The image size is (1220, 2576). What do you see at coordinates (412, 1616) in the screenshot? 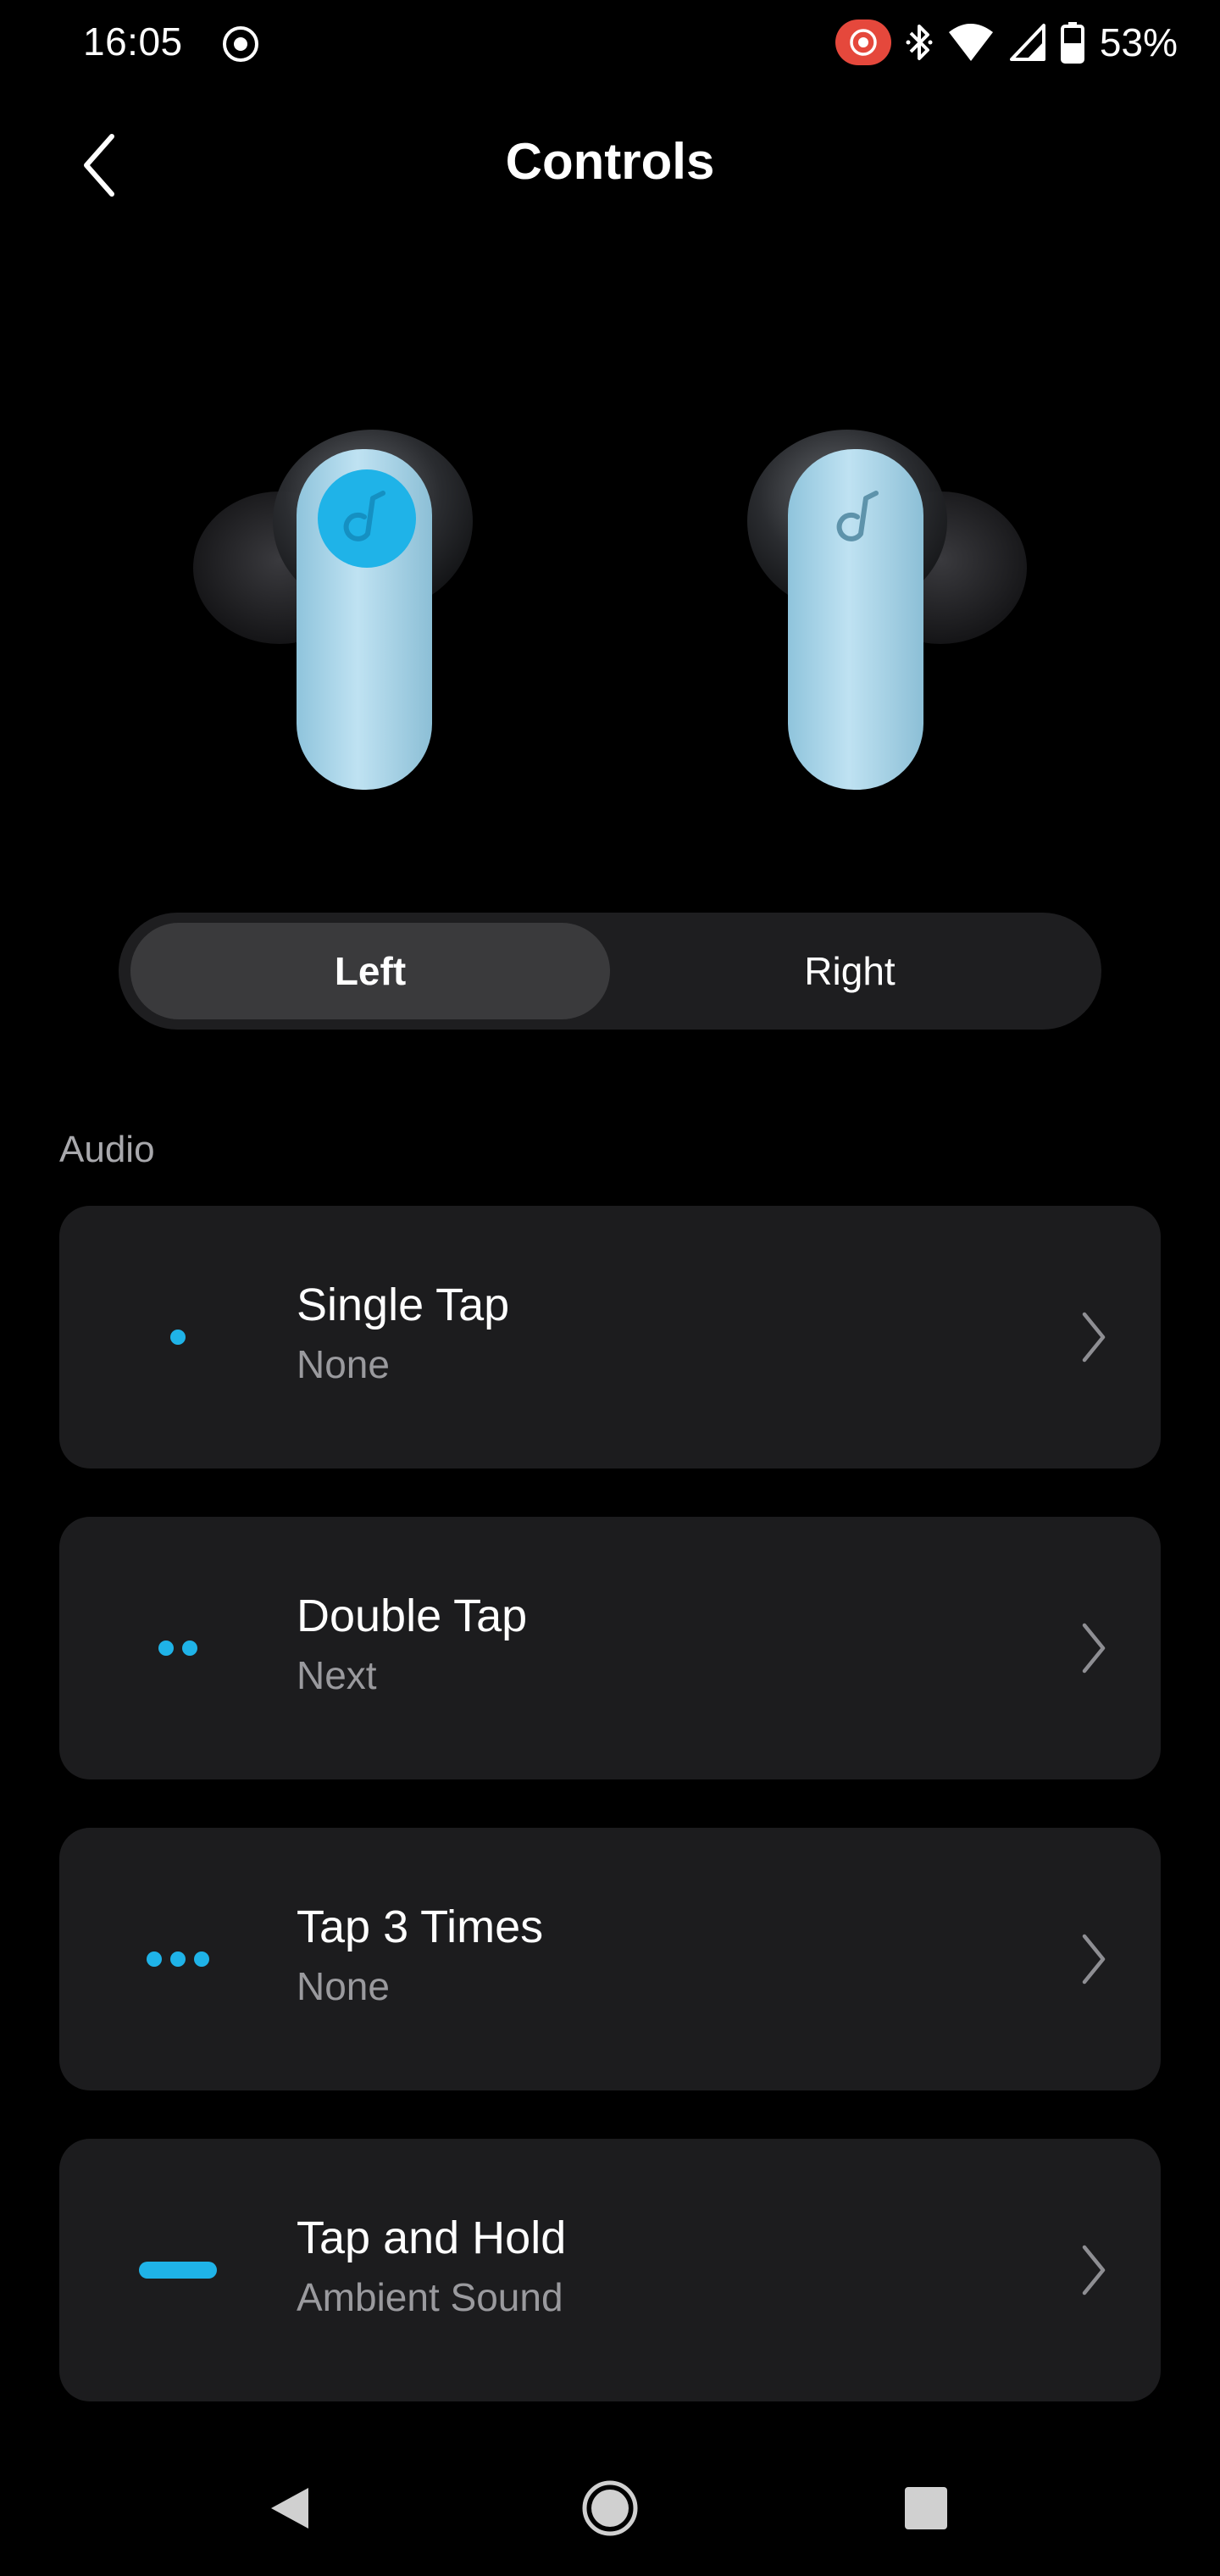
I see `control-title: Double Tap` at bounding box center [412, 1616].